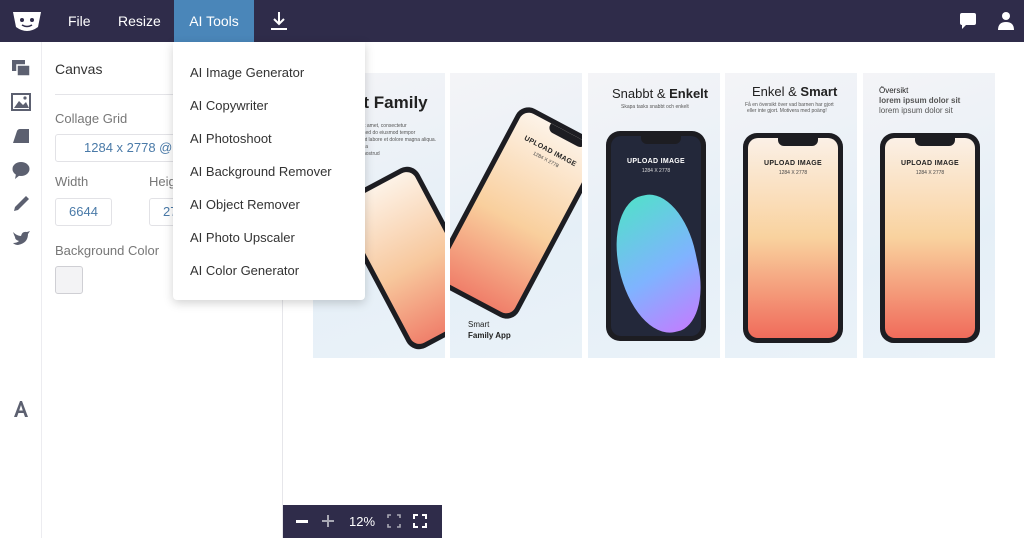 The width and height of the screenshot is (1024, 538). Describe the element at coordinates (21, 68) in the screenshot. I see `templates-icon` at that location.